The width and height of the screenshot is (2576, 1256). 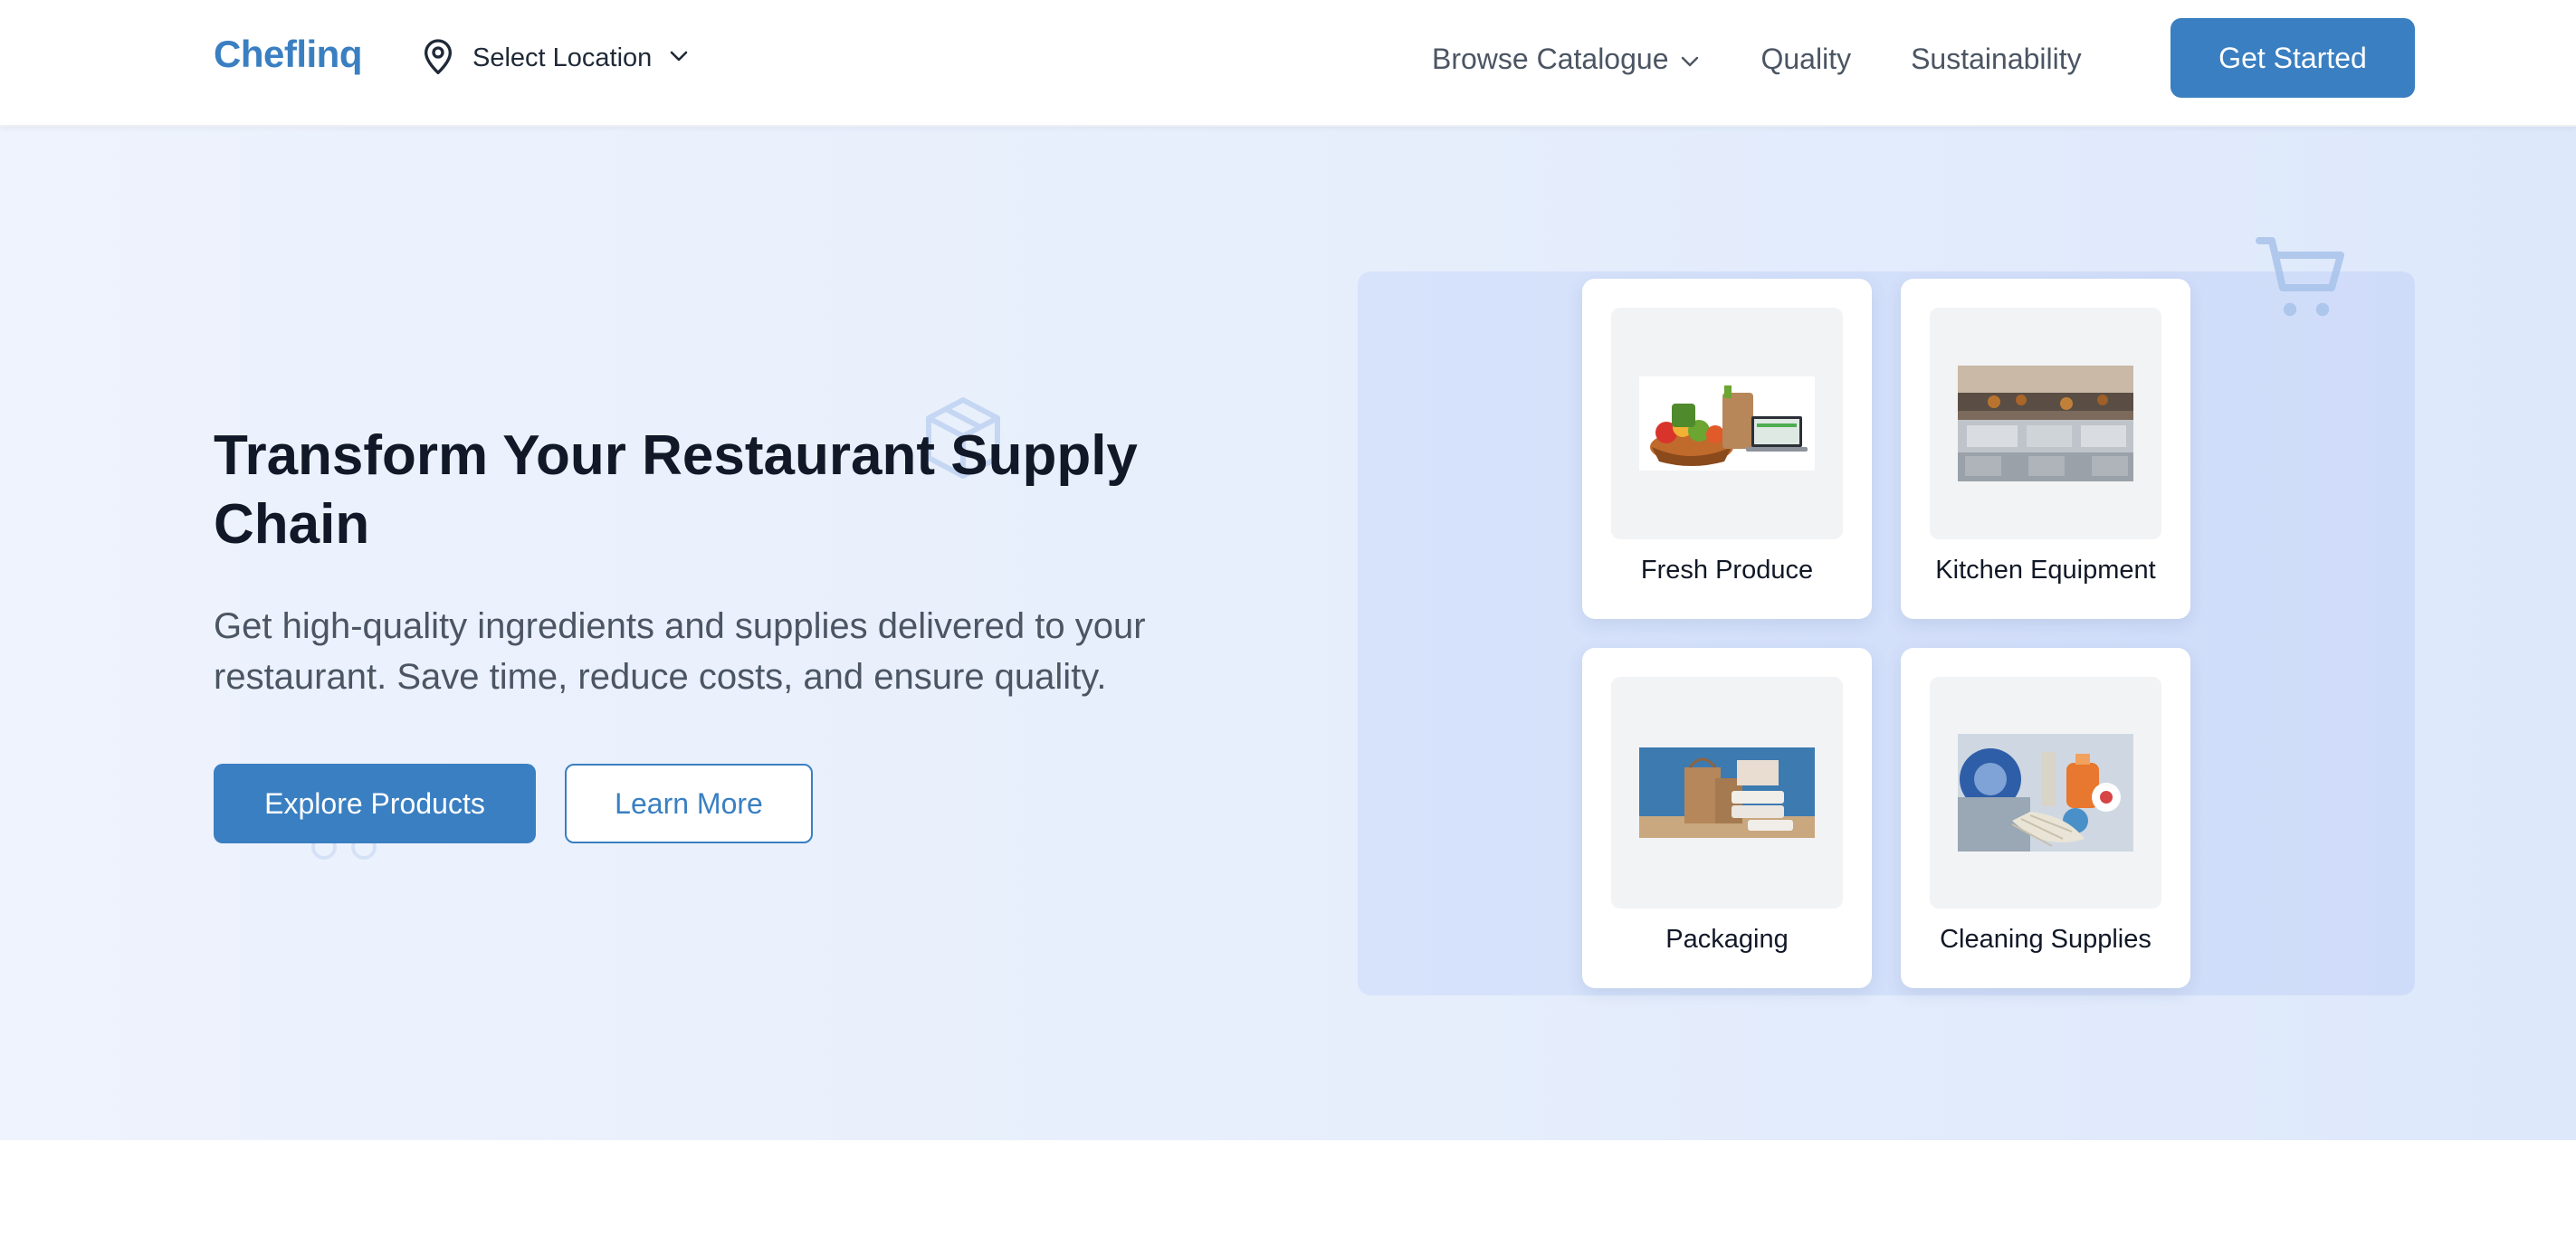 What do you see at coordinates (2046, 571) in the screenshot?
I see `category-label: Kitchen Equipment` at bounding box center [2046, 571].